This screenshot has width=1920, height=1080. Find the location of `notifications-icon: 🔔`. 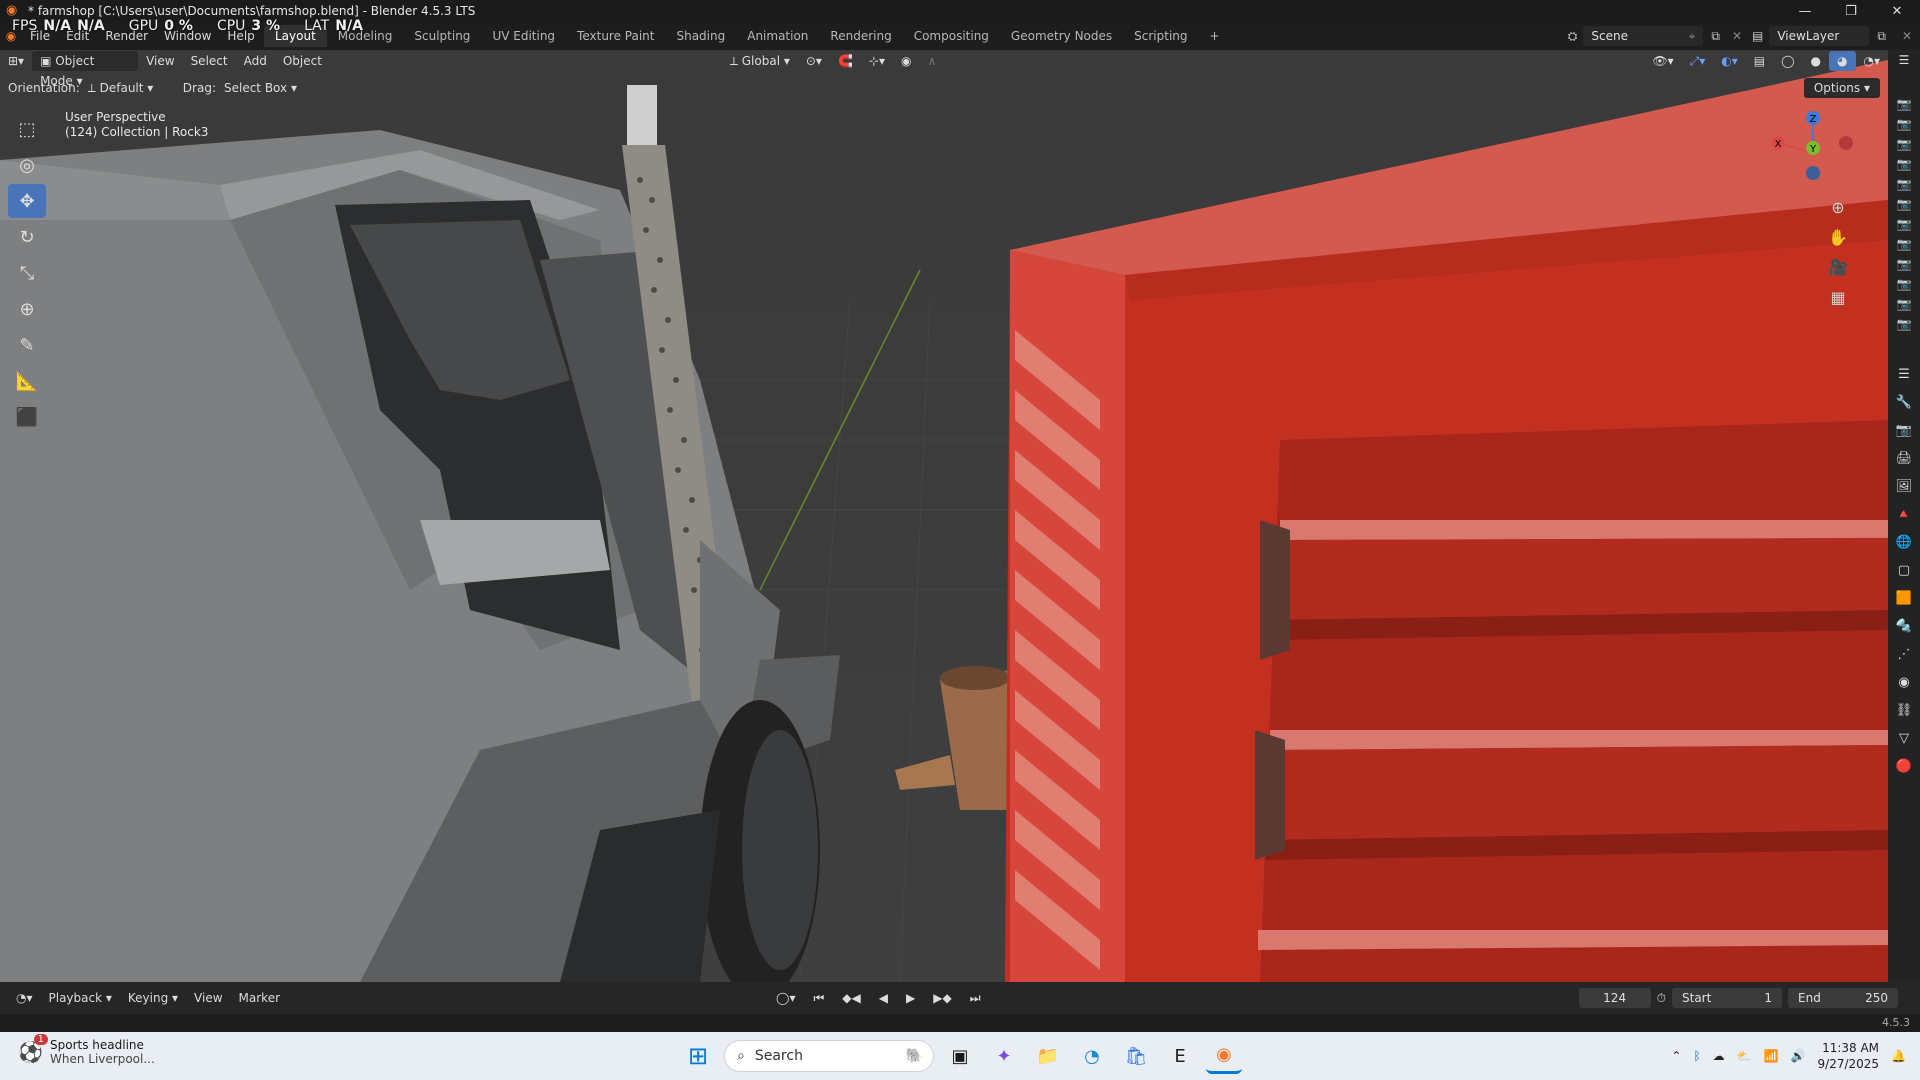

notifications-icon: 🔔 is located at coordinates (1898, 1056).